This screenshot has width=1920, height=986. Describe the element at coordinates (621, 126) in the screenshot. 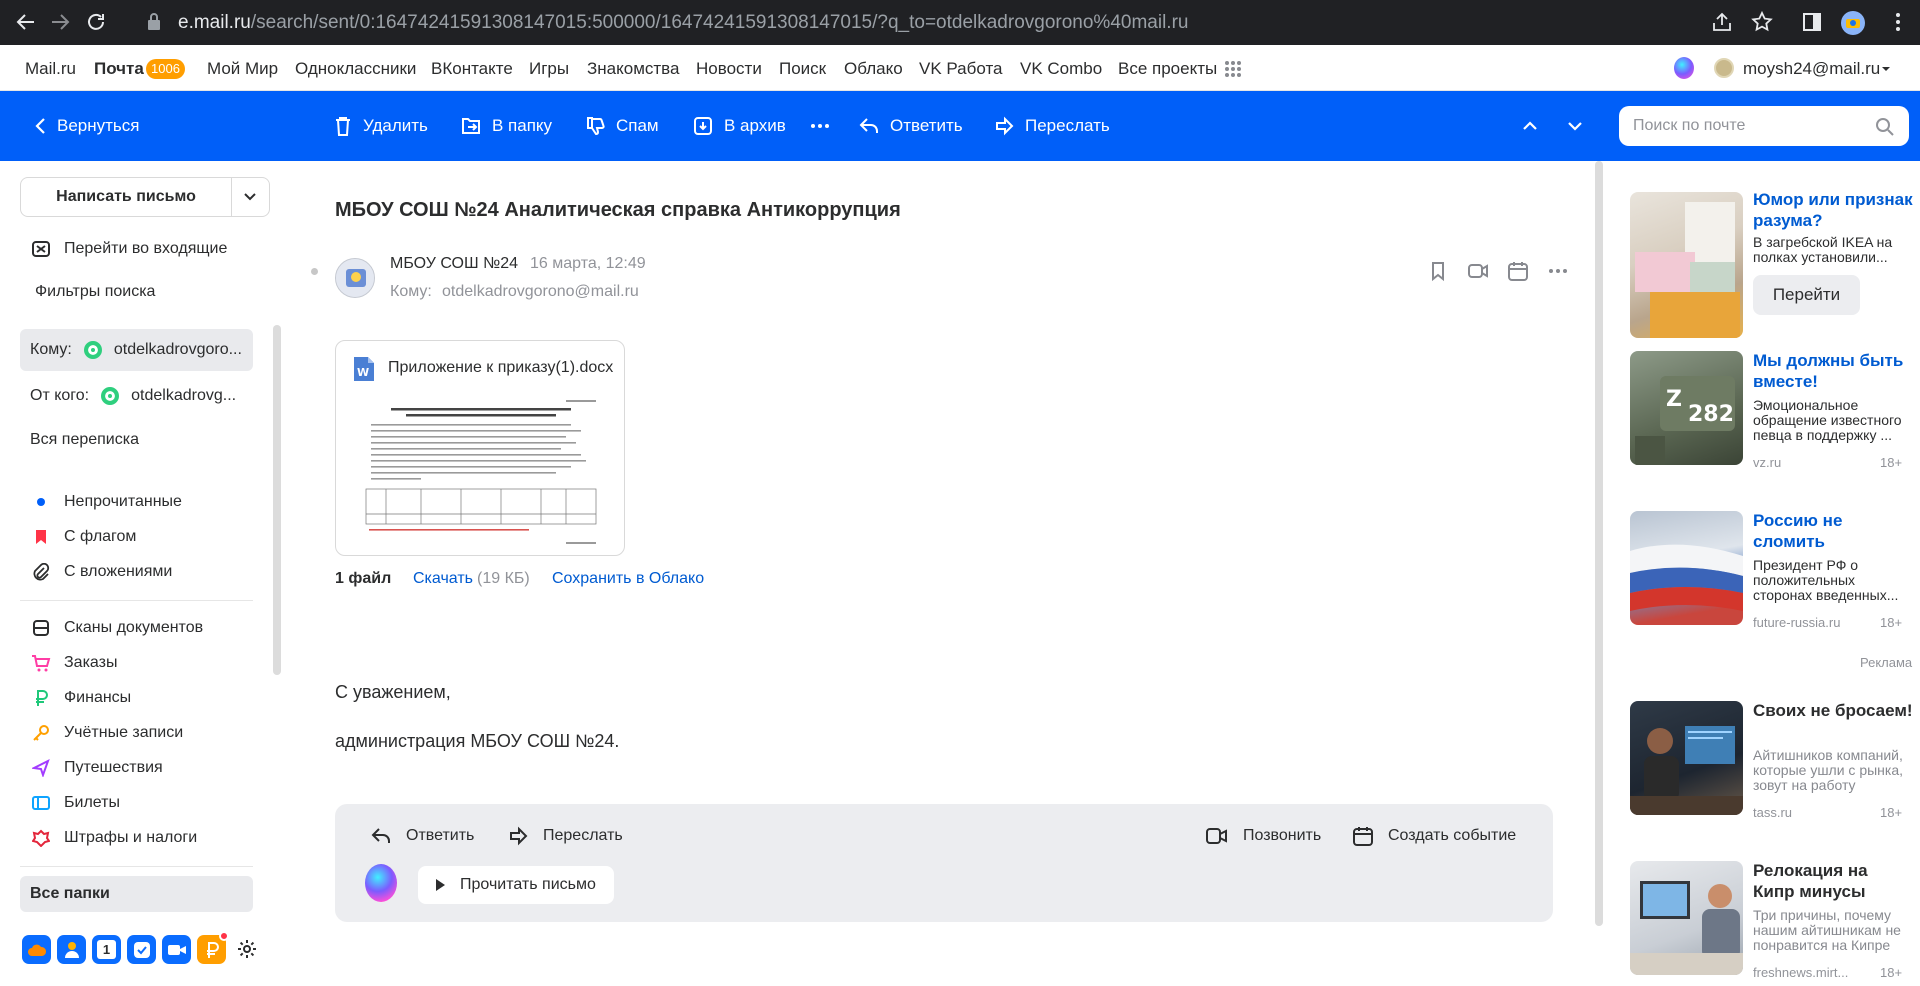

I see `spam-button: Спам` at that location.